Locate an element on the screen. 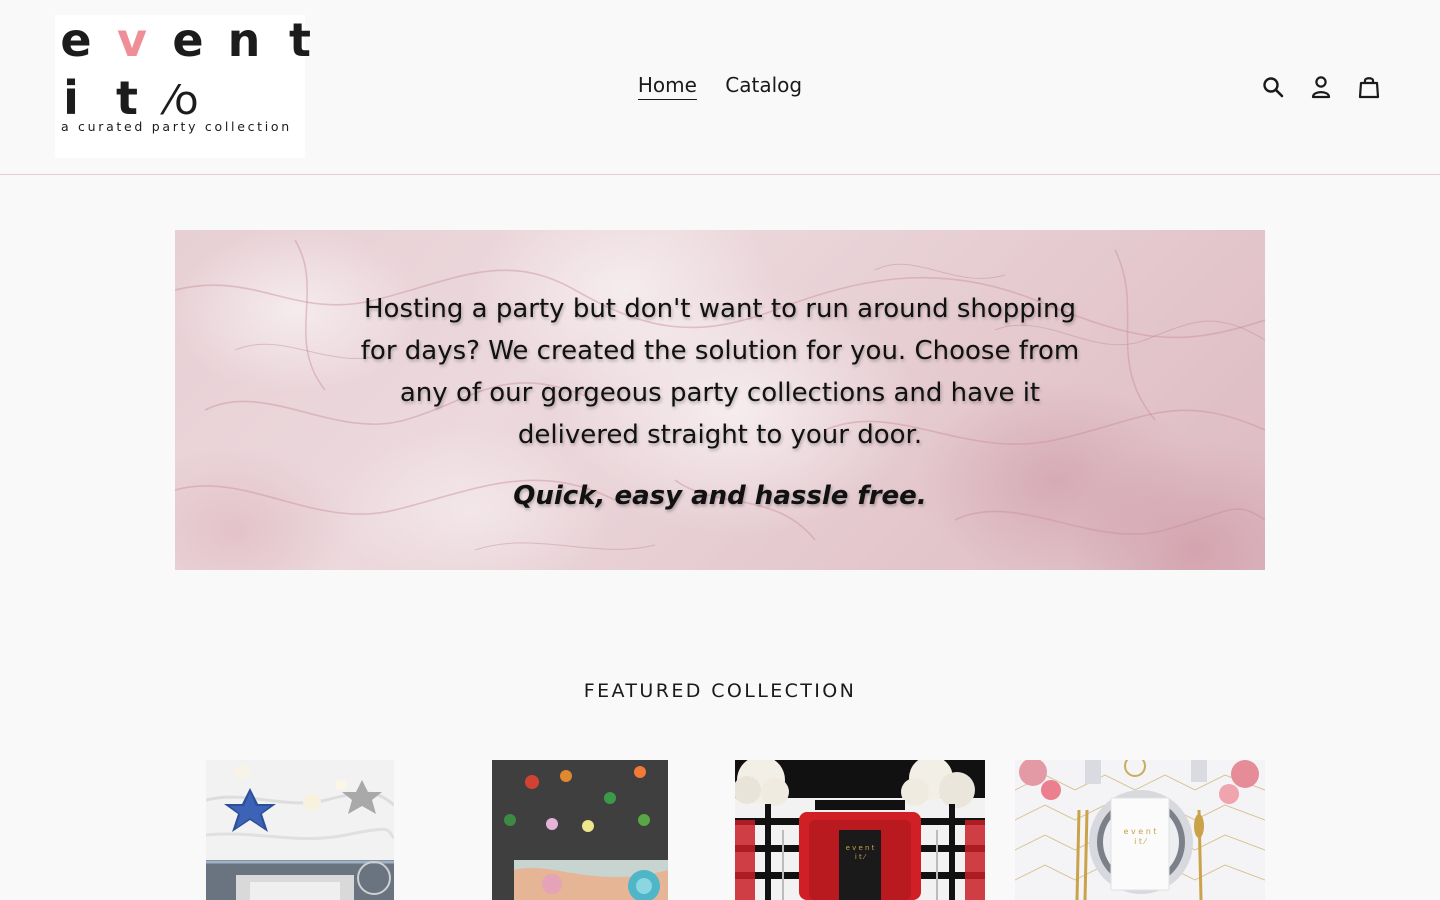 The width and height of the screenshot is (1440, 900). nav-catalog-link: Catalog is located at coordinates (763, 86).